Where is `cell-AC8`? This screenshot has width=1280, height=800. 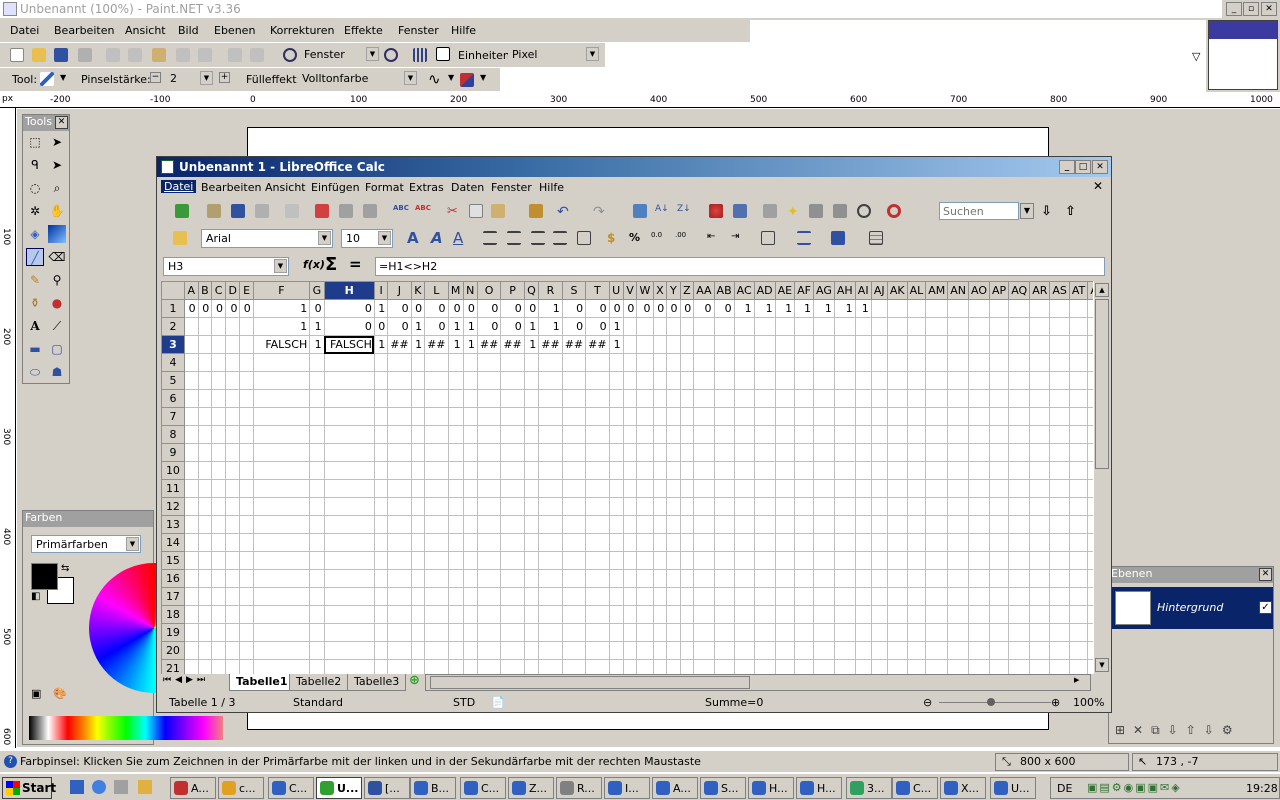 cell-AC8 is located at coordinates (744, 434).